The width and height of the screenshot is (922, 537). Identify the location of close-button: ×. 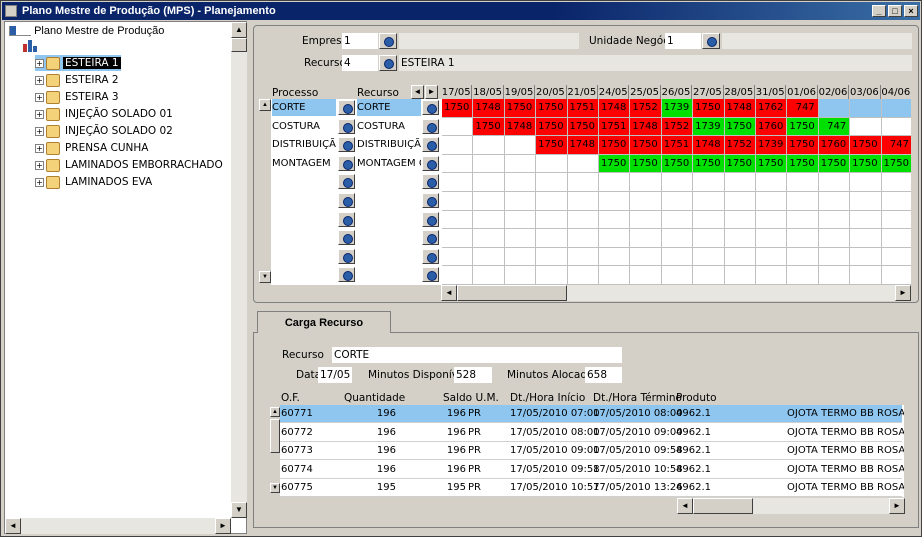
(911, 11).